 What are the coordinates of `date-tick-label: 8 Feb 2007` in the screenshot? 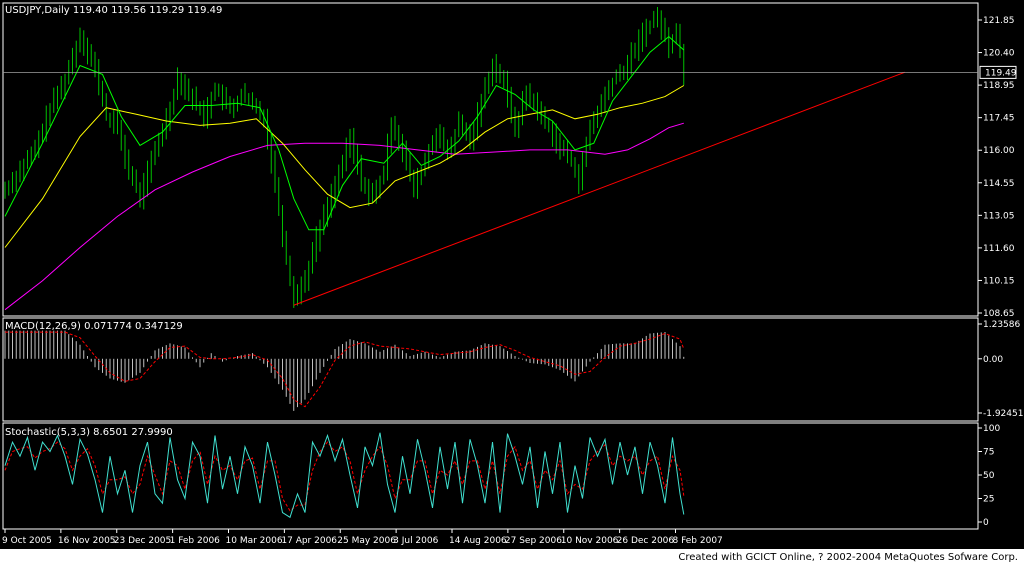 It's located at (698, 541).